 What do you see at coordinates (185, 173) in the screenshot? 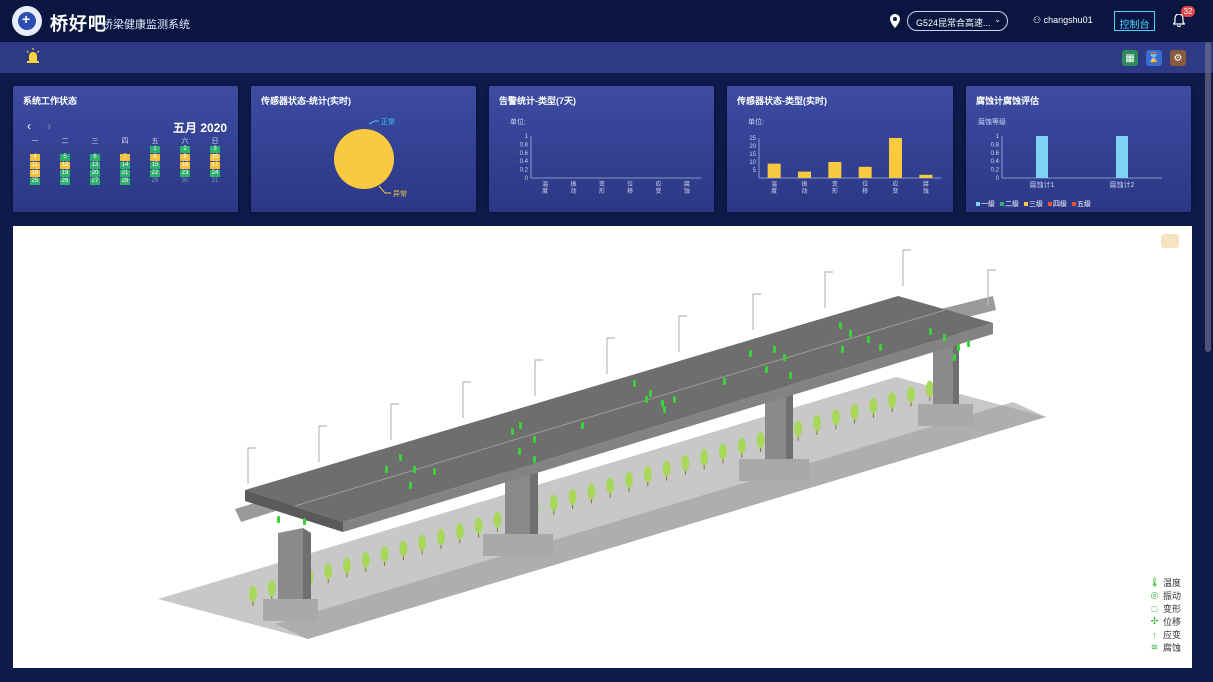
I see `calendar-day: 23` at bounding box center [185, 173].